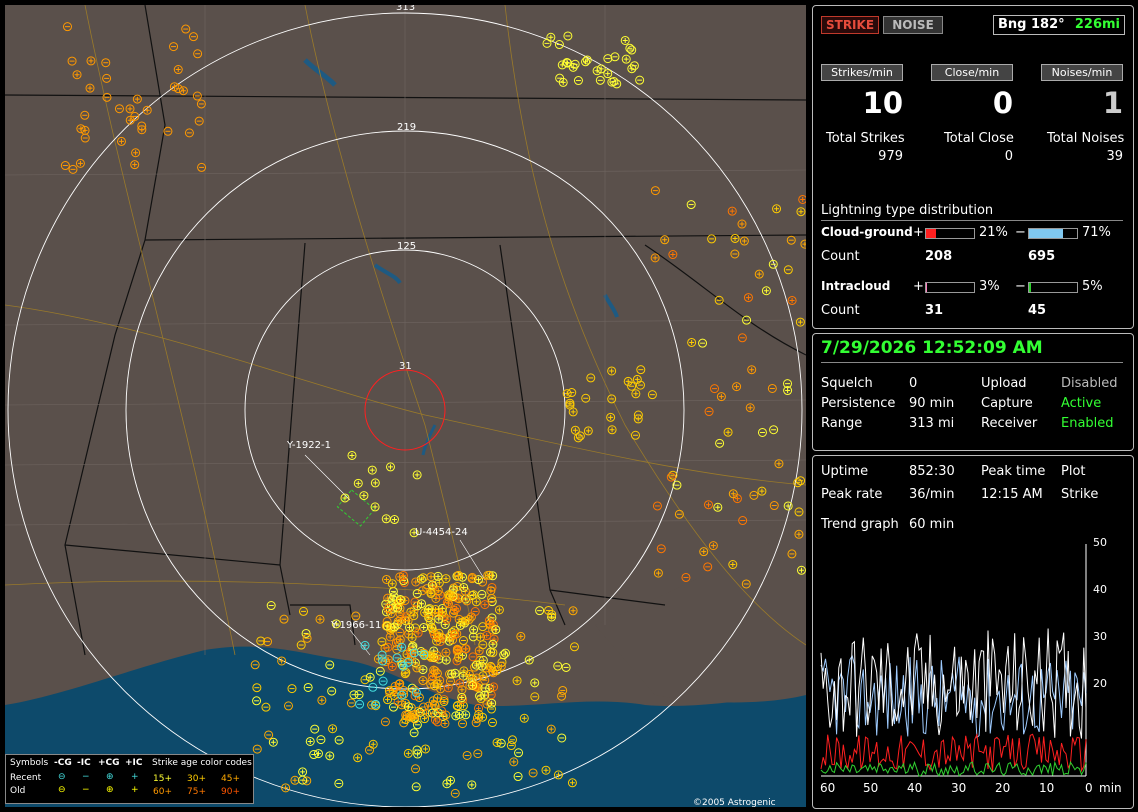 This screenshot has height=812, width=1138. Describe the element at coordinates (1110, 788) in the screenshot. I see `x-unit: min` at that location.